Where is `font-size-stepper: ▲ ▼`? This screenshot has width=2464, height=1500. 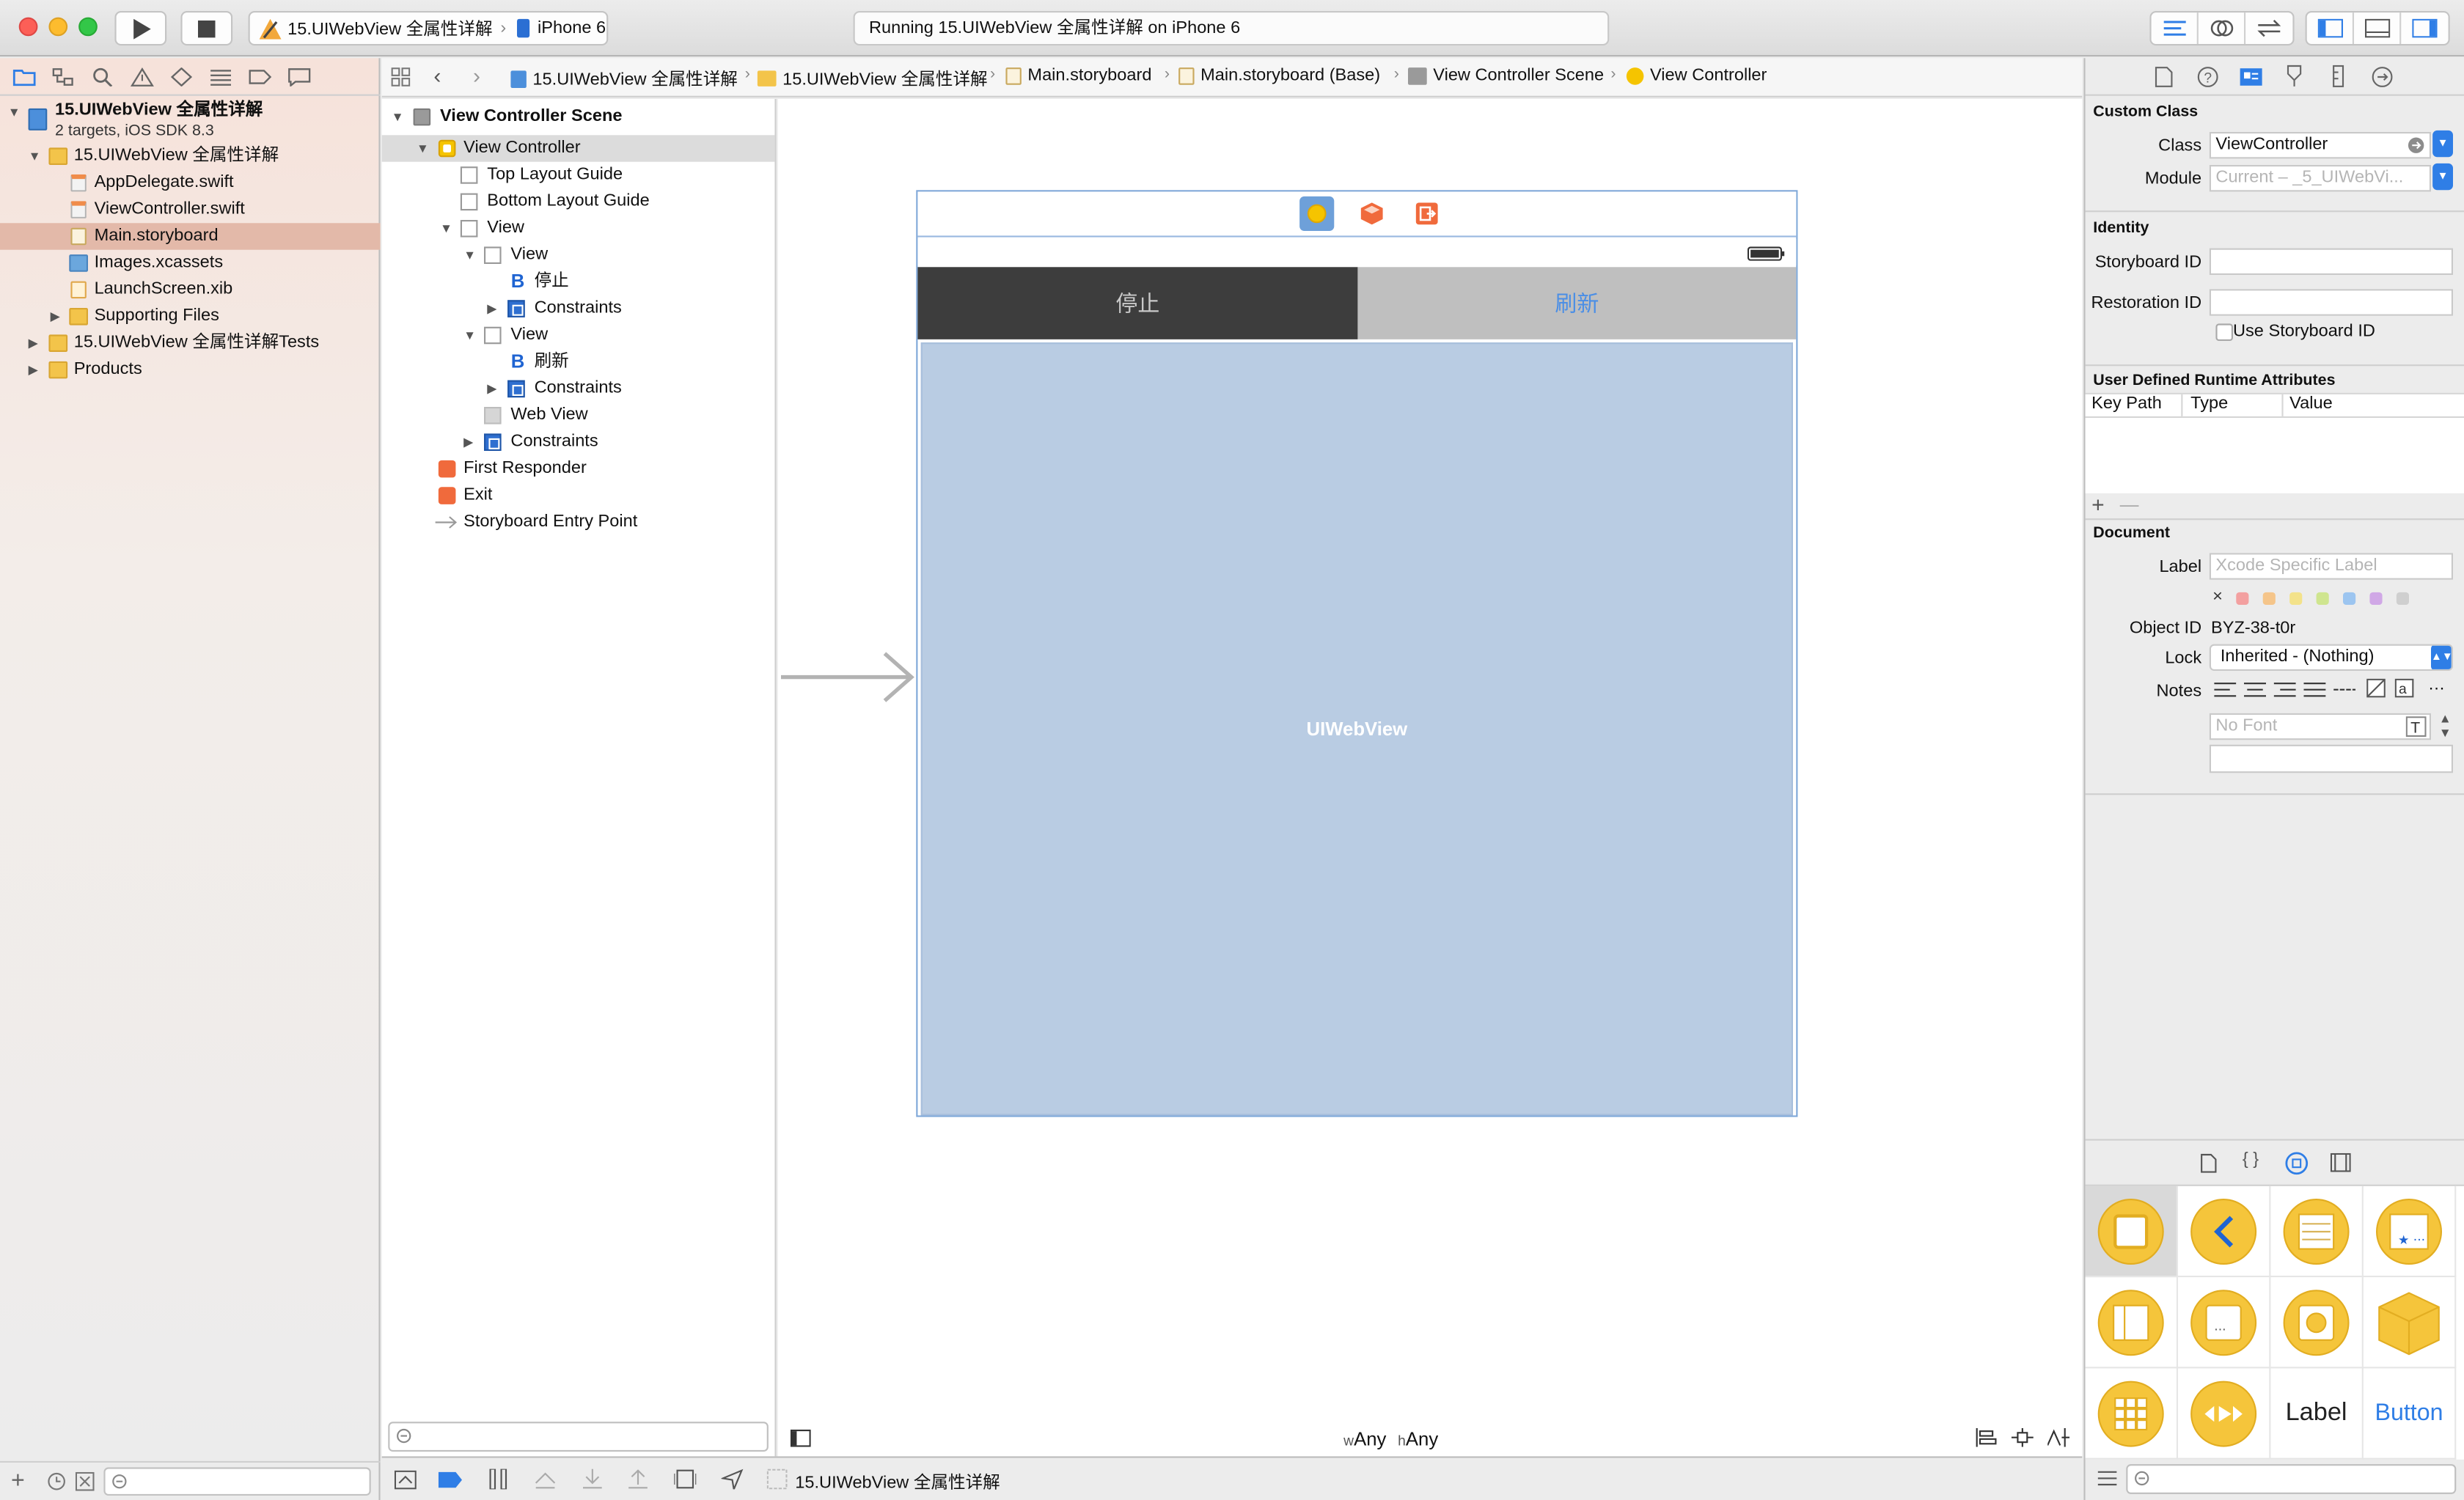
font-size-stepper: ▲ ▼ is located at coordinates (2445, 726).